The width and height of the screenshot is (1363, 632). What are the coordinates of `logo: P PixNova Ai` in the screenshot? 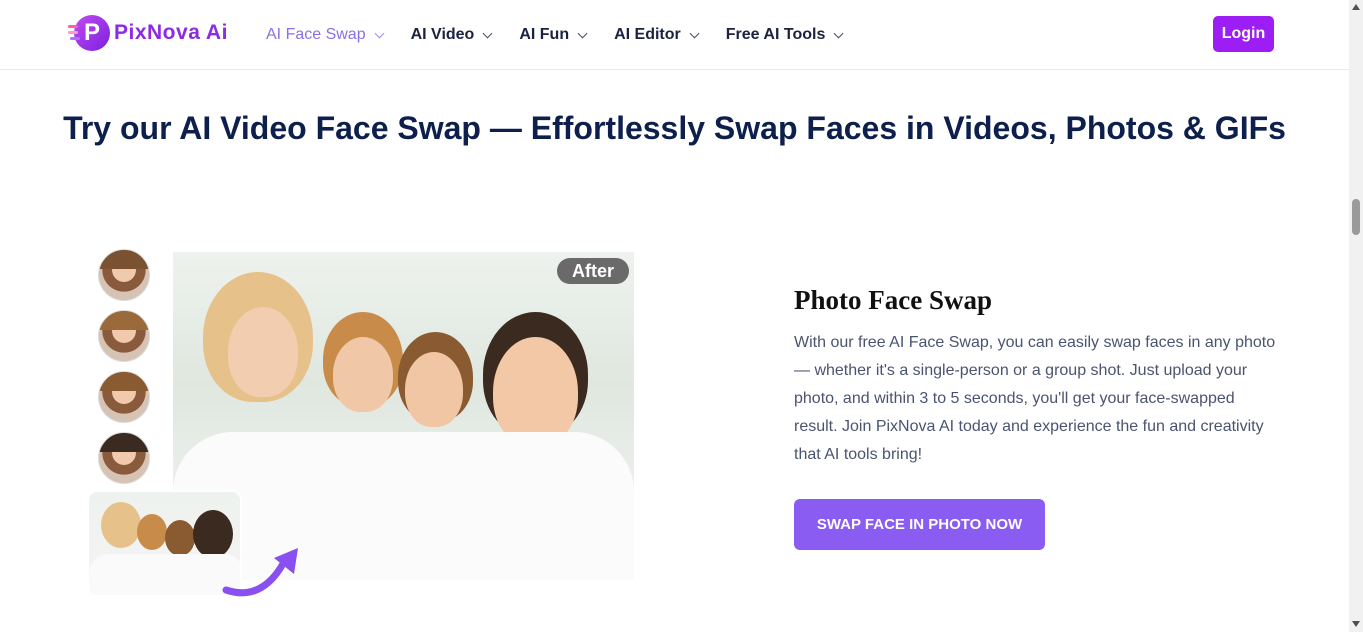 It's located at (148, 33).